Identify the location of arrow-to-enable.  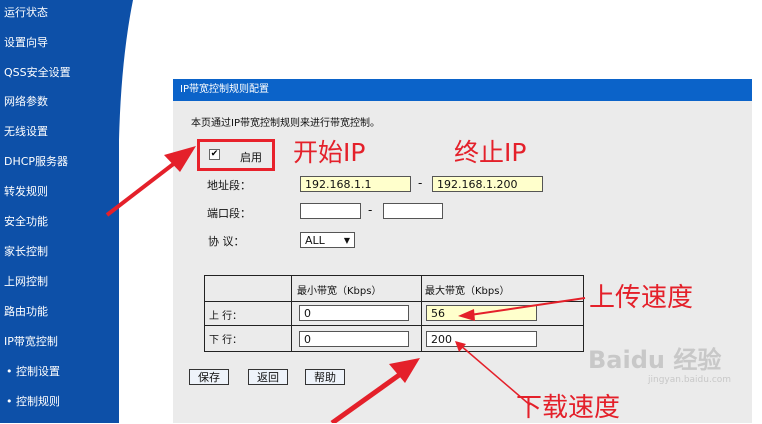
(141, 188).